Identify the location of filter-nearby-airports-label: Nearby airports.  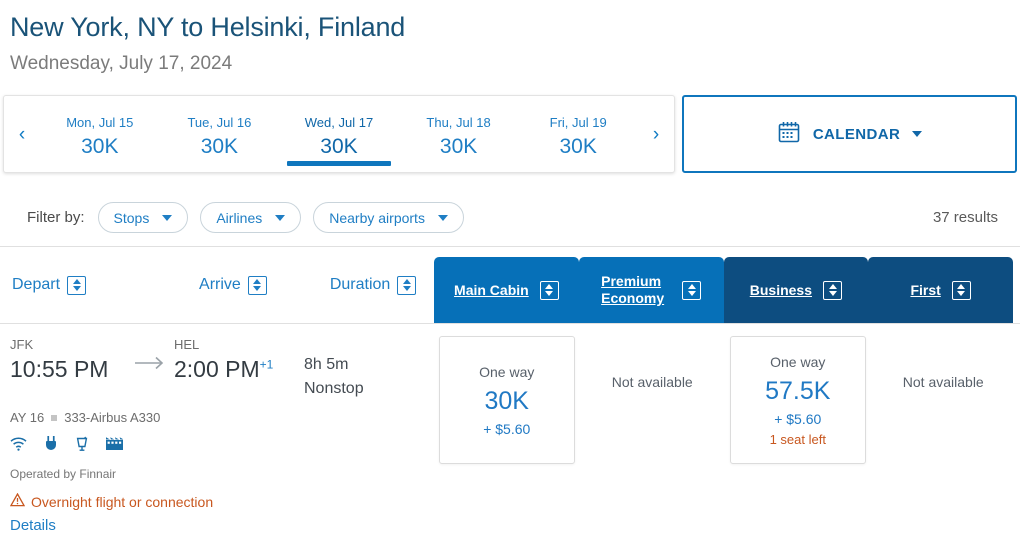
(377, 217).